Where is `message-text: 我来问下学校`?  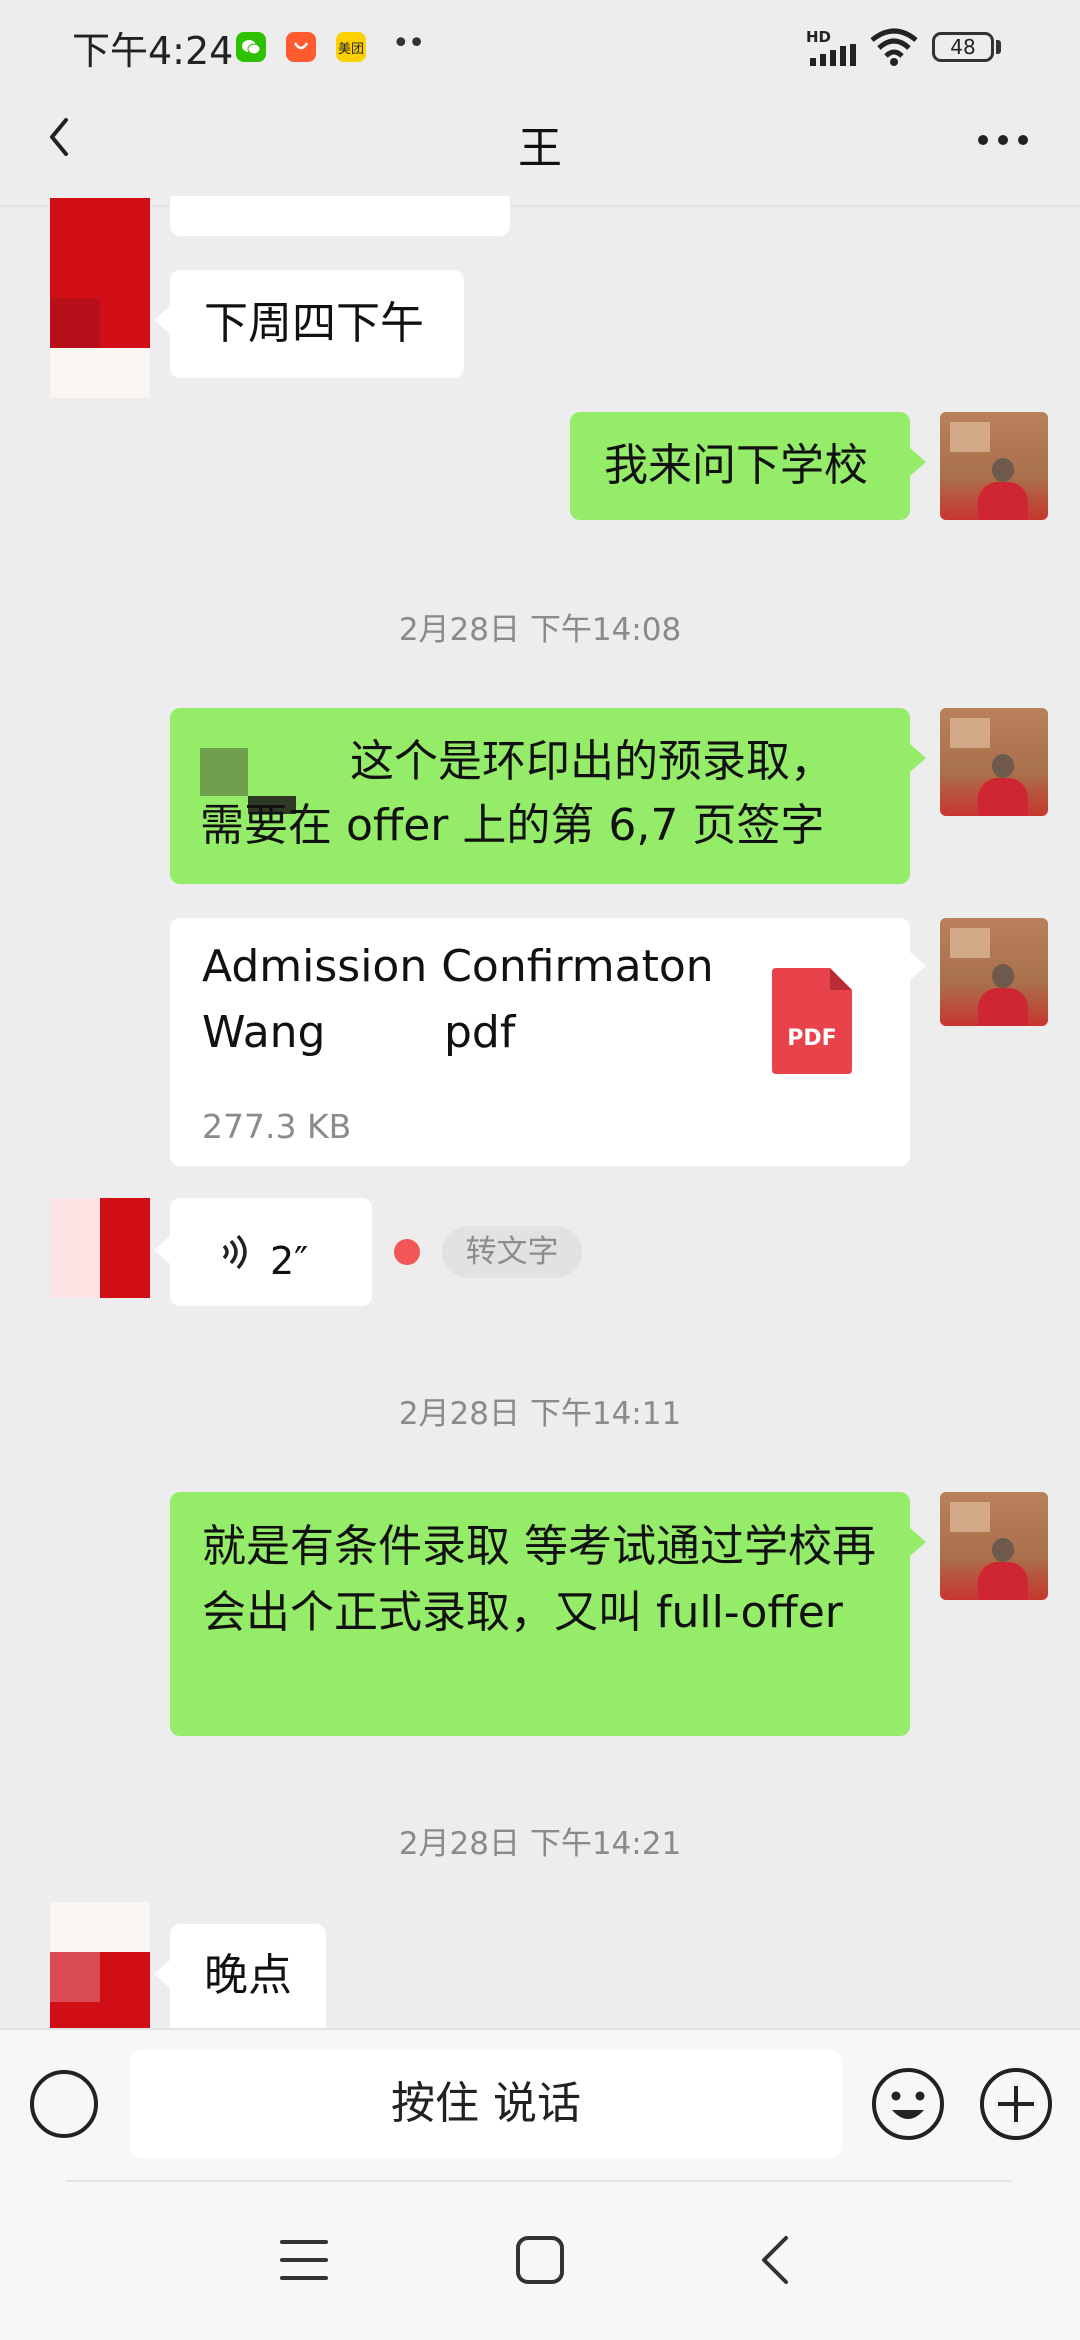
message-text: 我来问下学校 is located at coordinates (736, 465).